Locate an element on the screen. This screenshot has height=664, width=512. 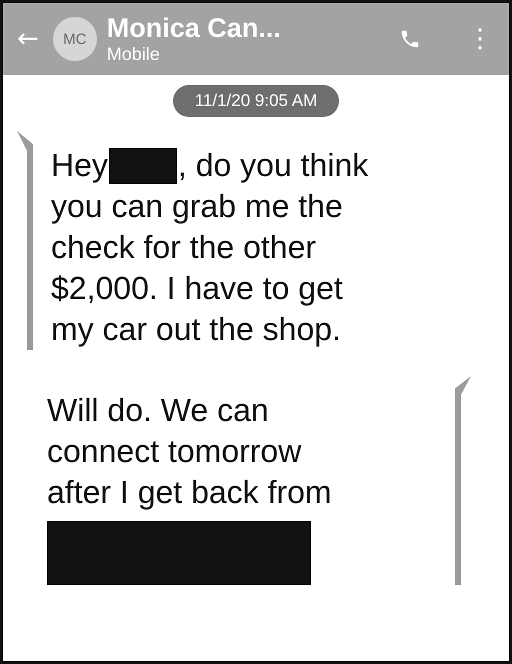
message-text: $2,000. I have to get is located at coordinates (197, 288).